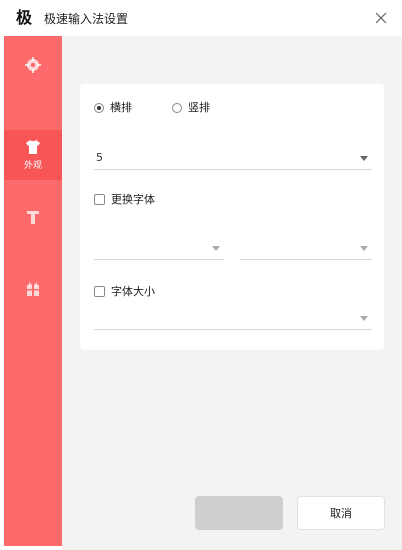 This screenshot has width=402, height=550. I want to click on font-size-checkbox: 字体大小, so click(154, 292).